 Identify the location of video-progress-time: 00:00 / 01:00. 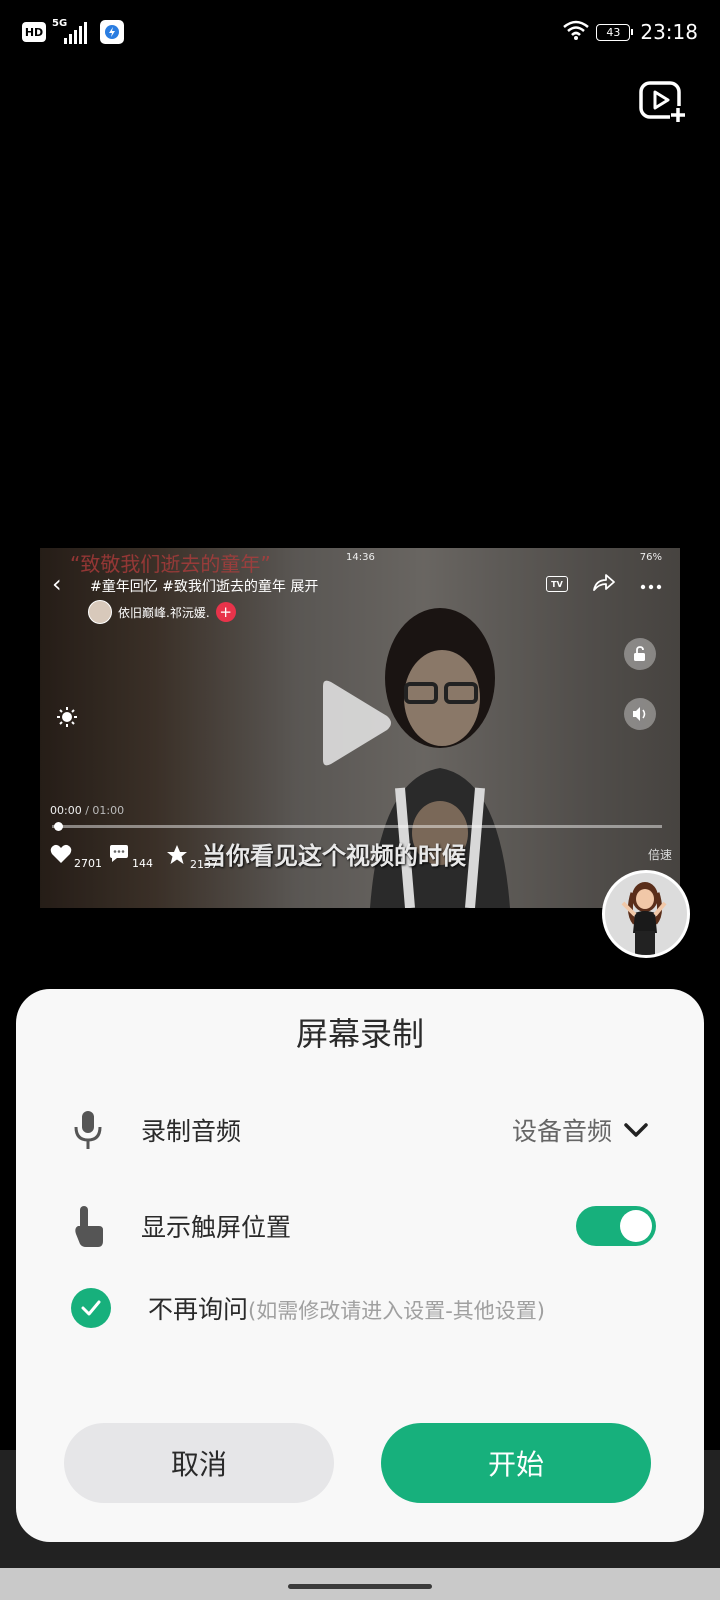
(87, 810).